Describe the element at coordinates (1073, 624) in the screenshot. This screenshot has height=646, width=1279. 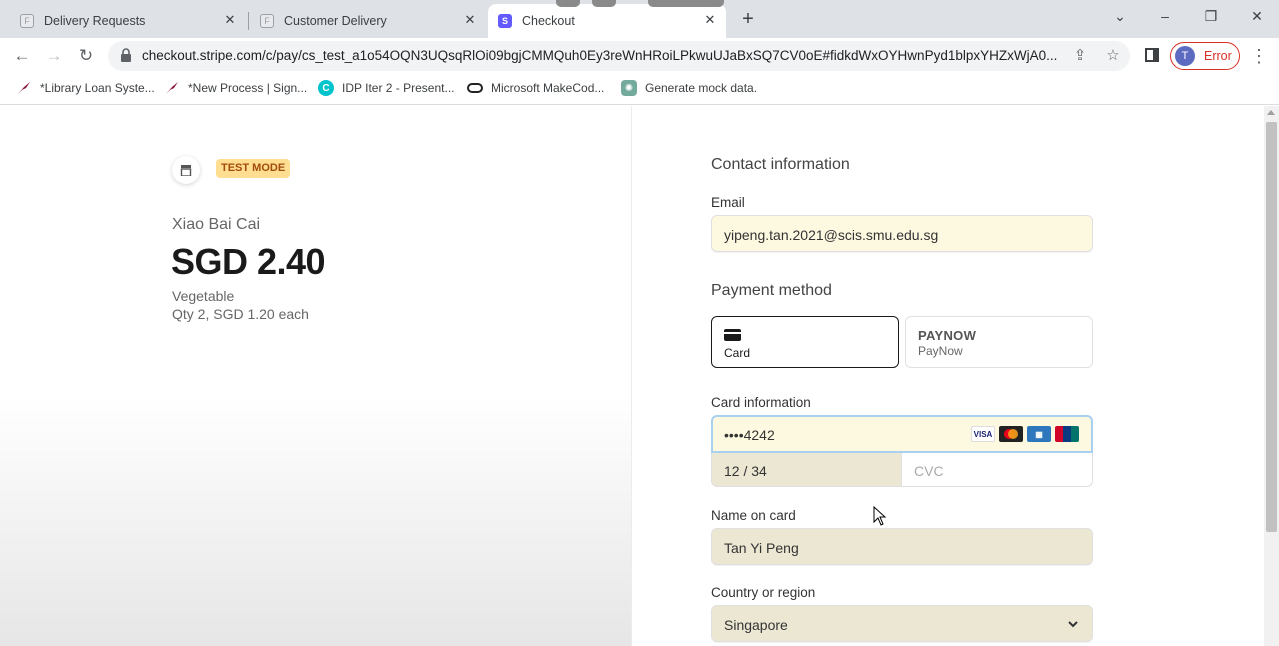
I see `chevron-down-icon` at that location.